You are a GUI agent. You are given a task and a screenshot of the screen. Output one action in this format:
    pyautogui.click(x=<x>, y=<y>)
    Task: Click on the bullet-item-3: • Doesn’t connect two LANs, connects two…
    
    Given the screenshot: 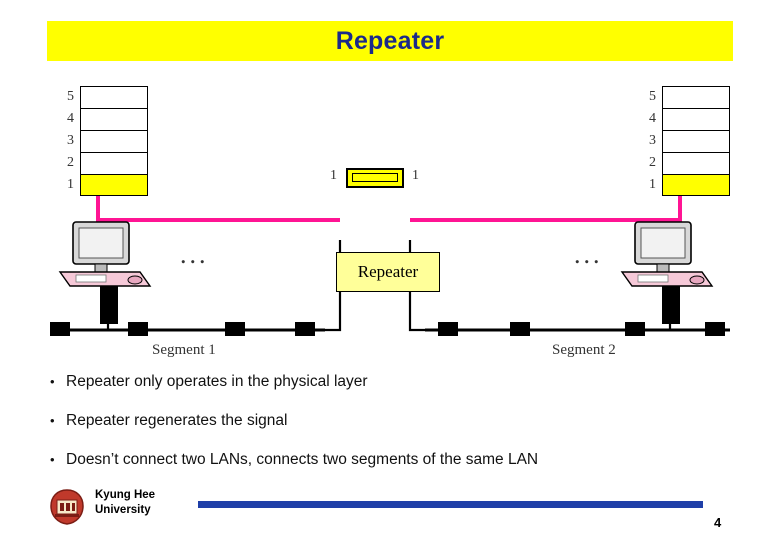 What is the action you would take?
    pyautogui.click(x=395, y=460)
    